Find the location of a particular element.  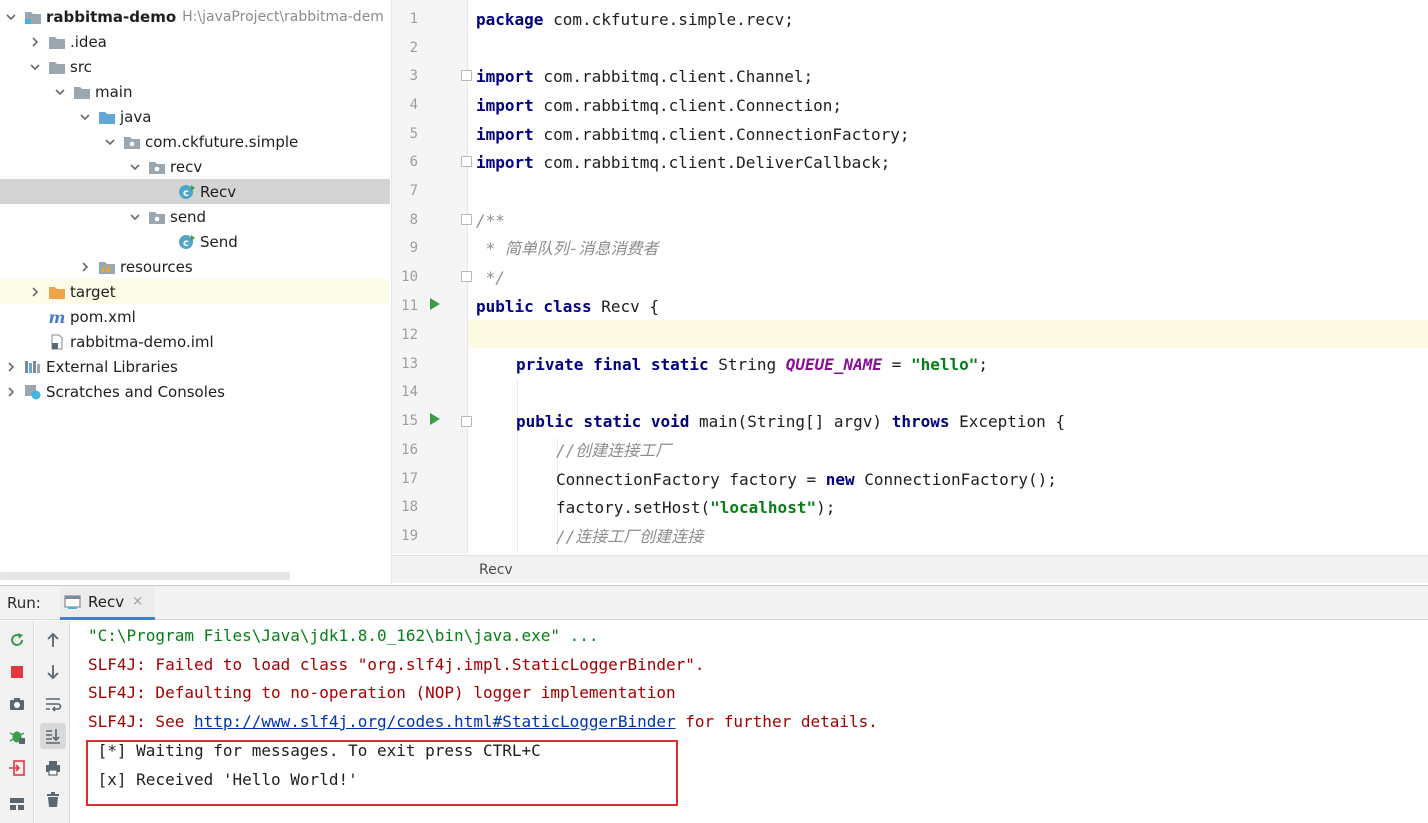

run-tab-recv: Recv × is located at coordinates (108, 603).